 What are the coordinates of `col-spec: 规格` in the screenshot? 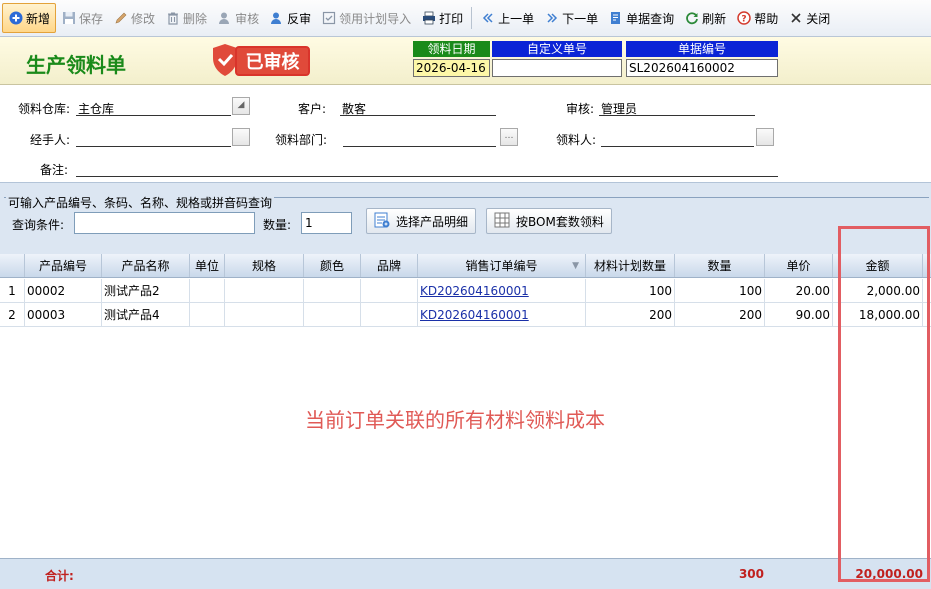 It's located at (264, 265).